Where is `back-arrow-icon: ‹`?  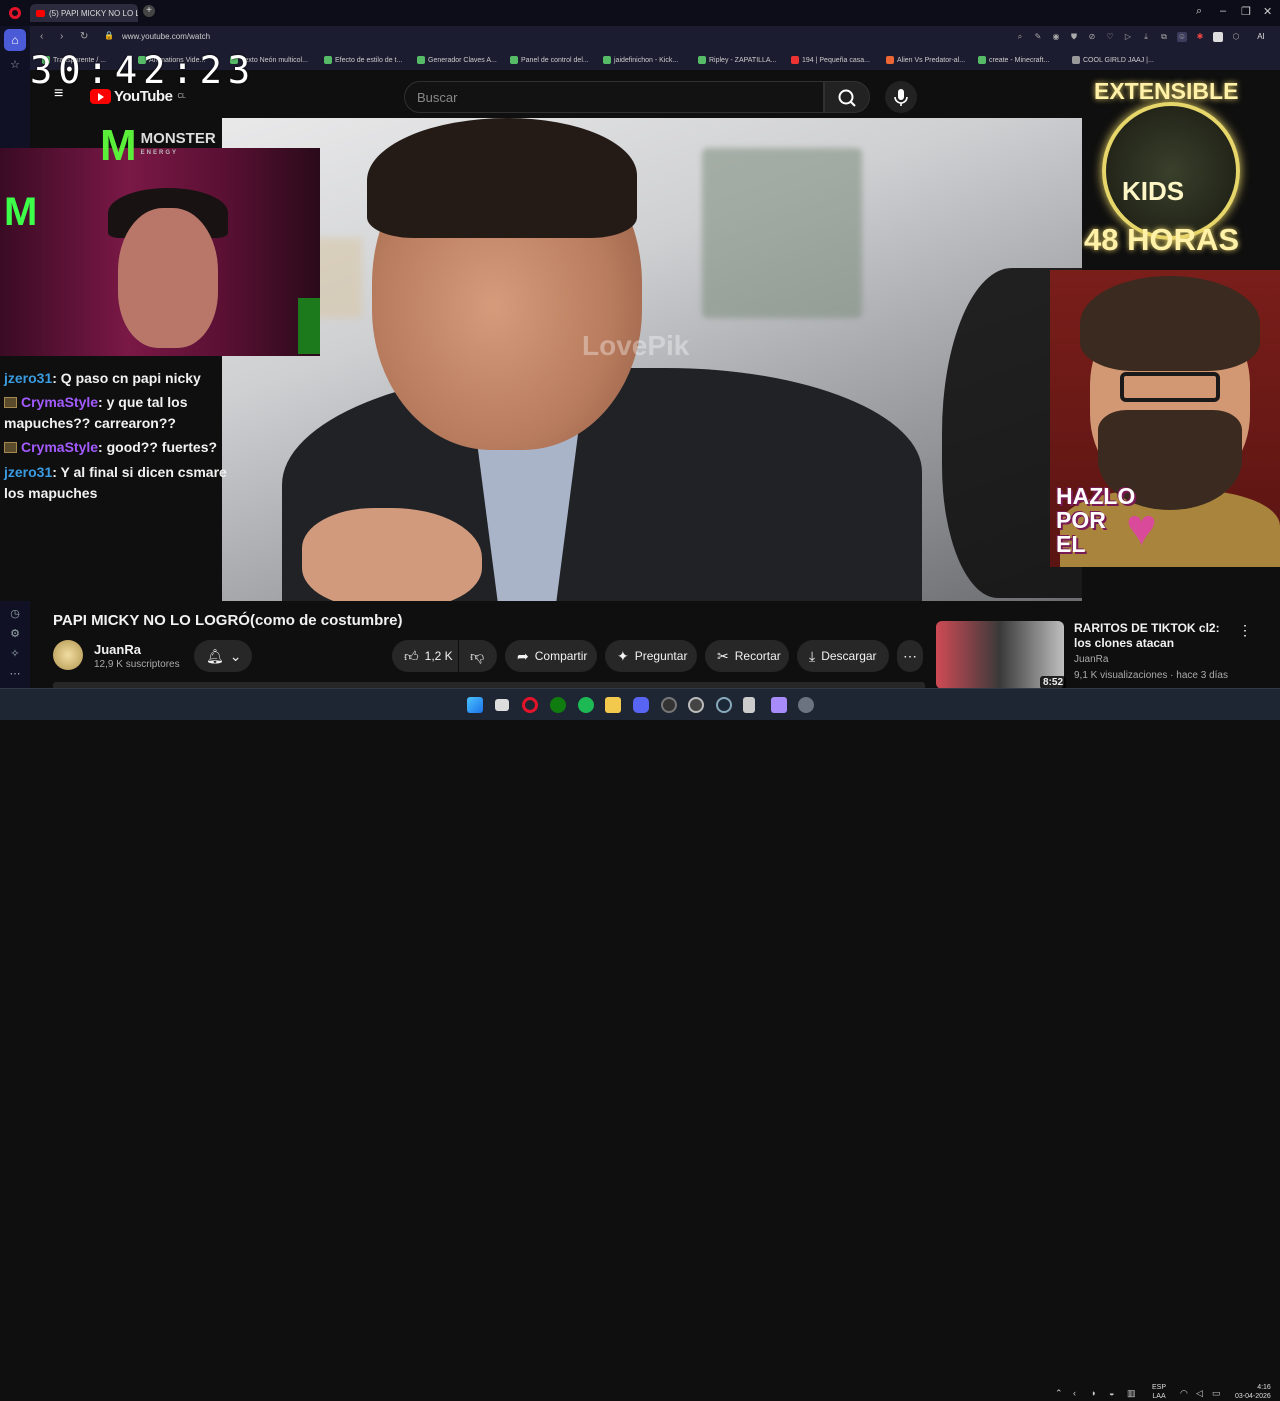
back-arrow-icon: ‹ is located at coordinates (41, 36).